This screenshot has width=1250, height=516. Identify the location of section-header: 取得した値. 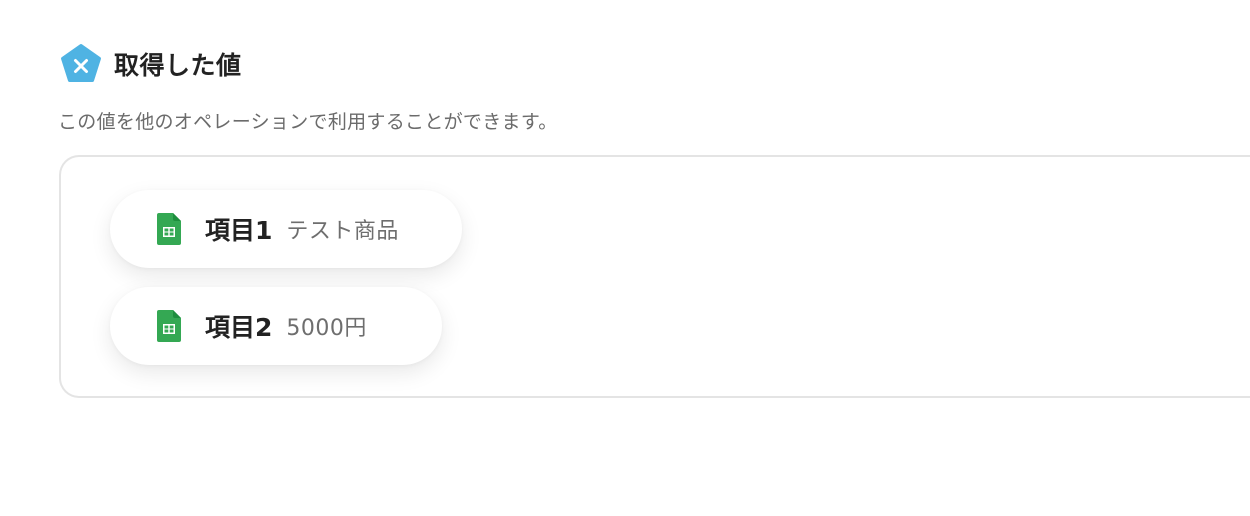
(151, 64).